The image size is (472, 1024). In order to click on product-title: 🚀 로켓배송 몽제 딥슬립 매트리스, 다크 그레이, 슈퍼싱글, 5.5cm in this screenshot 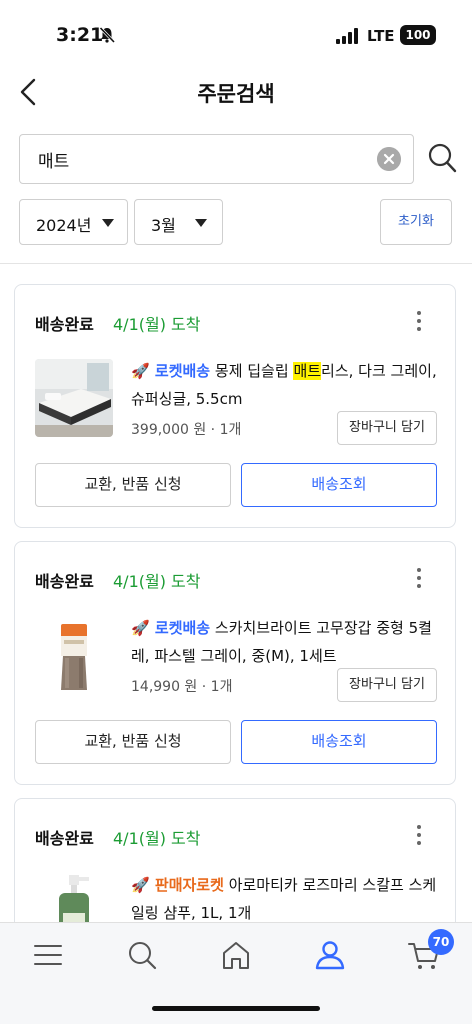, I will do `click(286, 385)`.